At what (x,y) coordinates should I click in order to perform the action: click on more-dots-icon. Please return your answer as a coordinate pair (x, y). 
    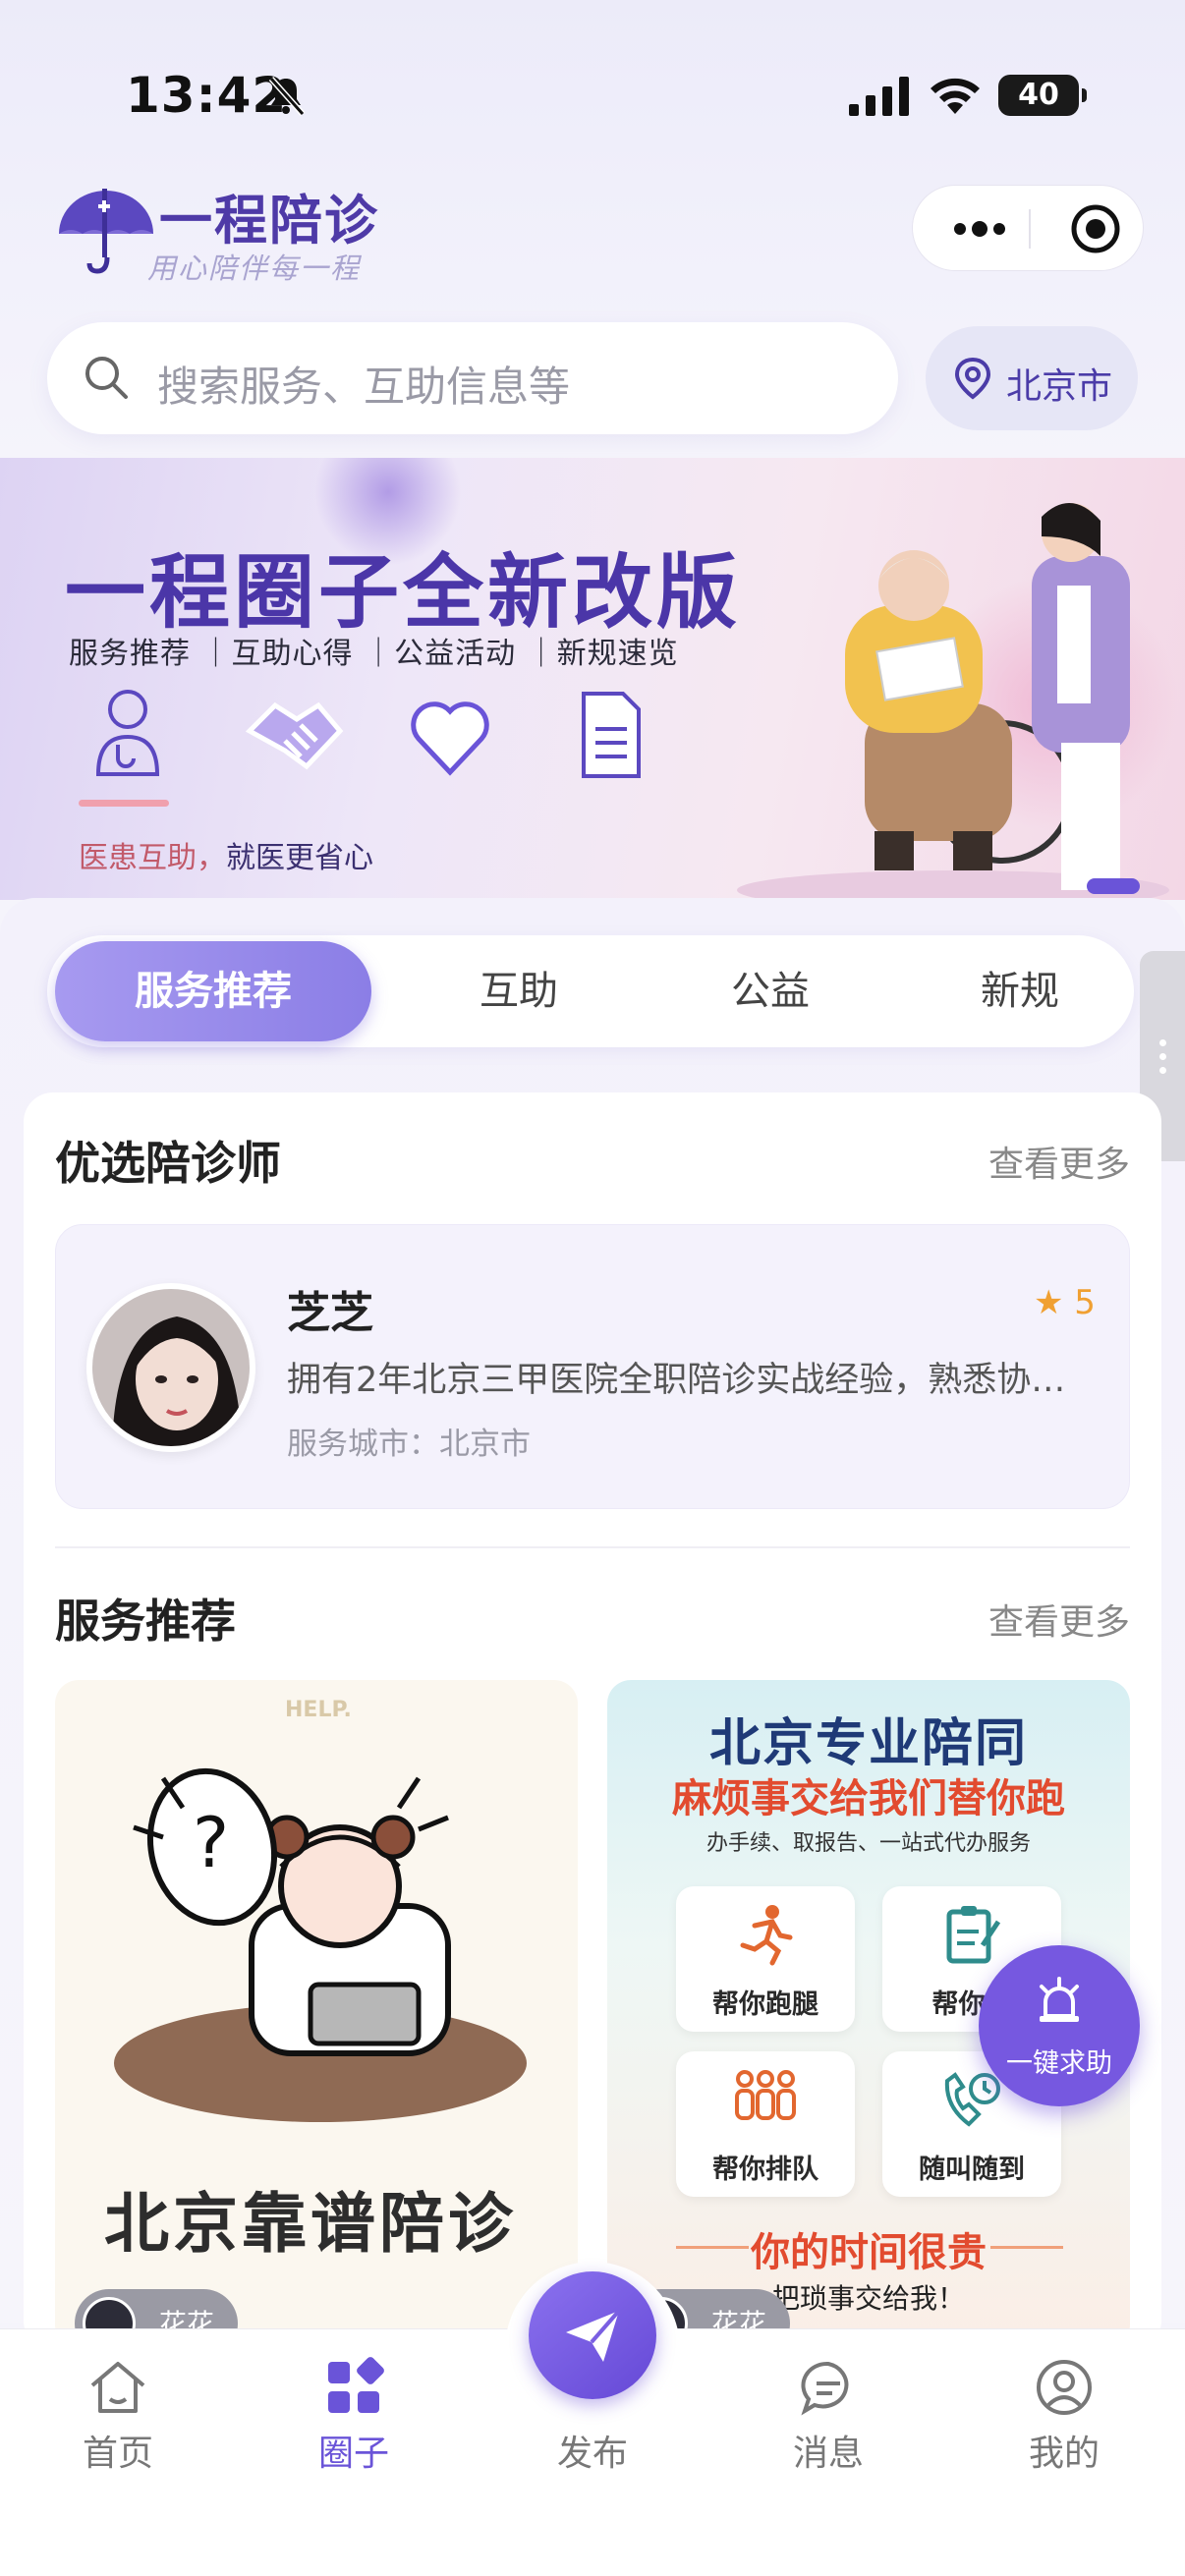
    Looking at the image, I should click on (980, 229).